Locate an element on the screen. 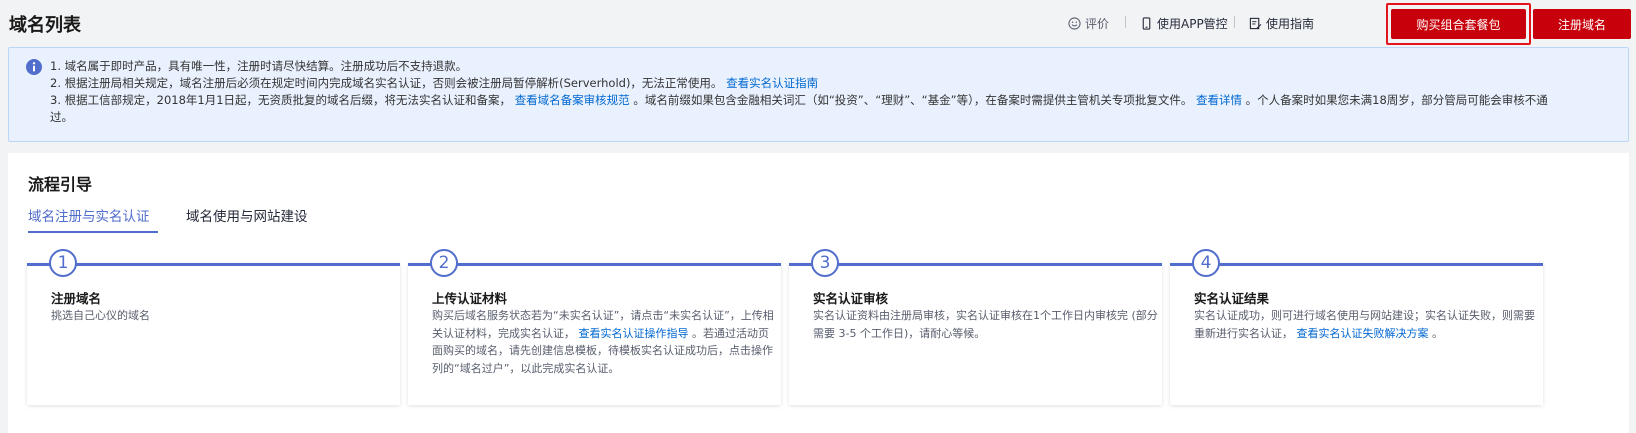 The width and height of the screenshot is (1636, 433). smile-icon is located at coordinates (1074, 23).